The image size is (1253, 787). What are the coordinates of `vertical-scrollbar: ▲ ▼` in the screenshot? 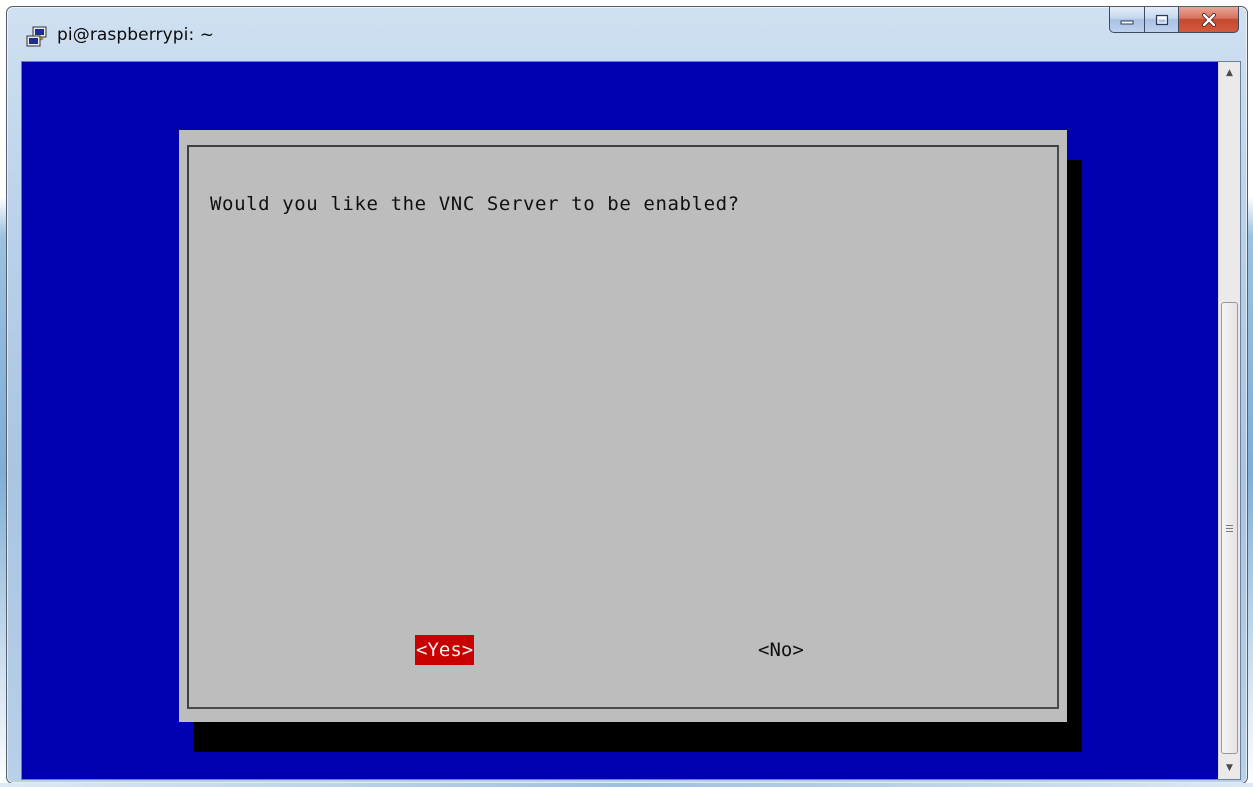 It's located at (1229, 420).